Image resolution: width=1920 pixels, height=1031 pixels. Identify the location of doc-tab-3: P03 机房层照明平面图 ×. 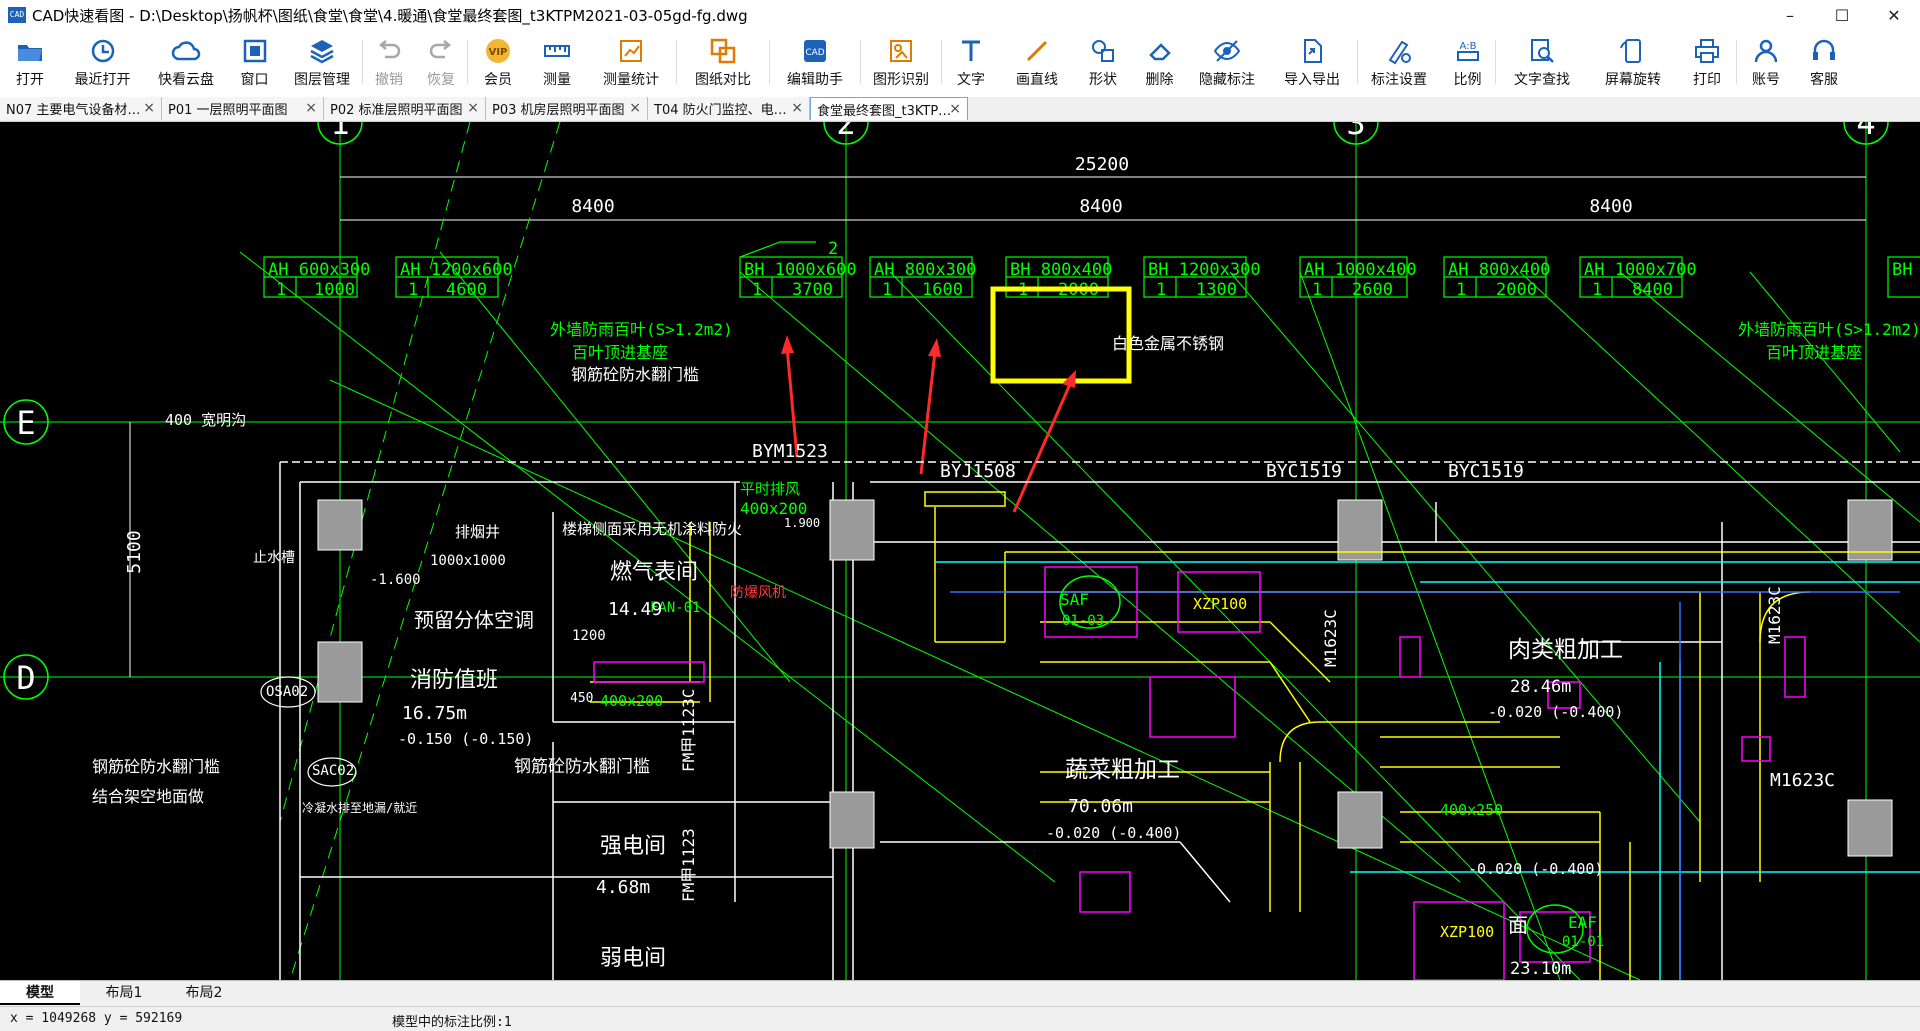
(567, 108).